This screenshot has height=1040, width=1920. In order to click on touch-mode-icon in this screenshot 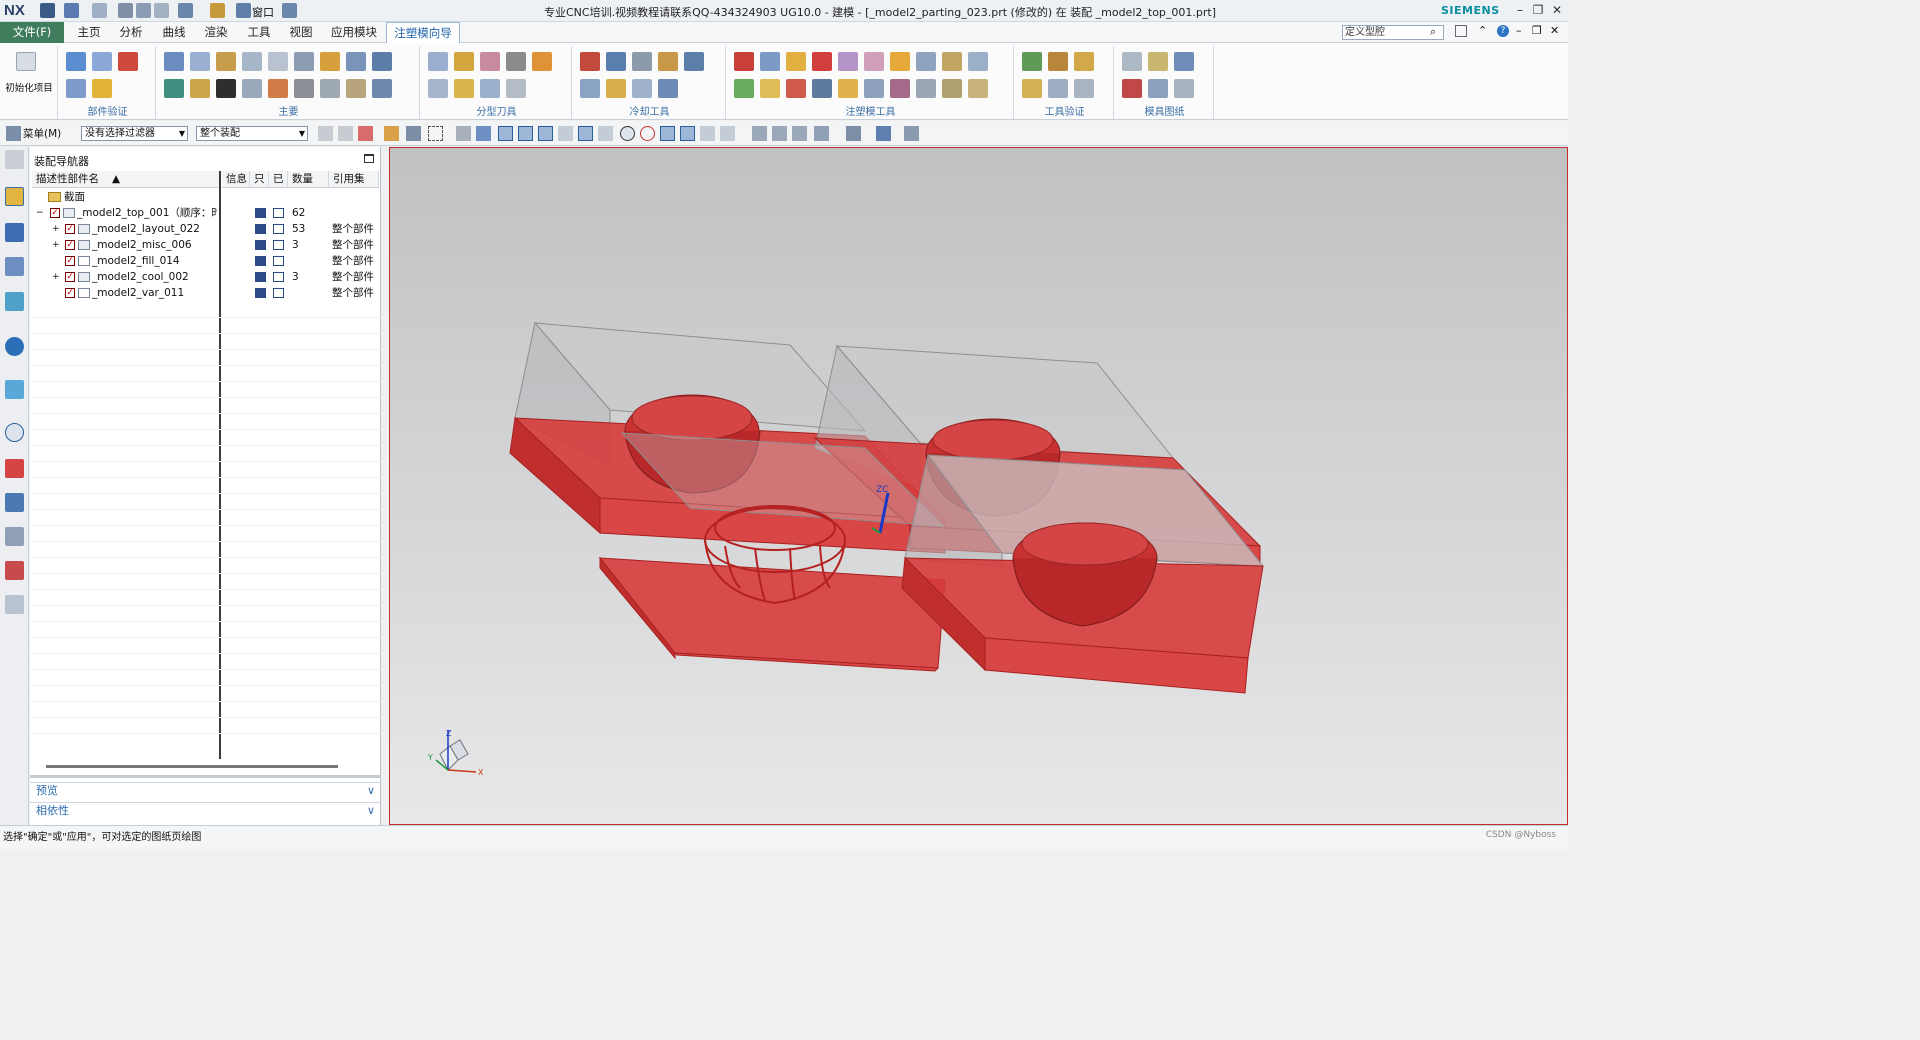, I will do `click(185, 10)`.